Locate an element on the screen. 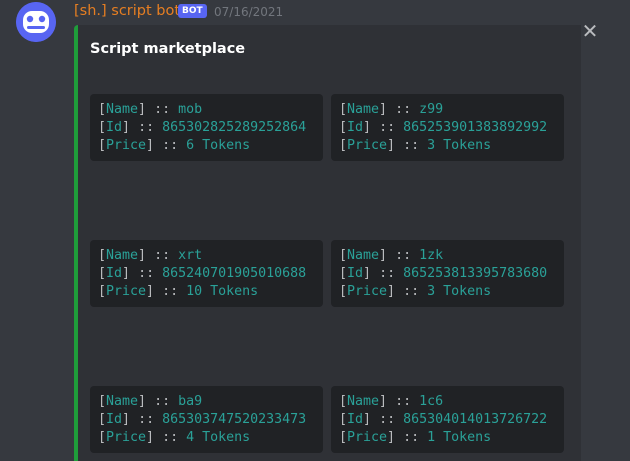 The height and width of the screenshot is (461, 630). item-name: ba9 is located at coordinates (190, 401).